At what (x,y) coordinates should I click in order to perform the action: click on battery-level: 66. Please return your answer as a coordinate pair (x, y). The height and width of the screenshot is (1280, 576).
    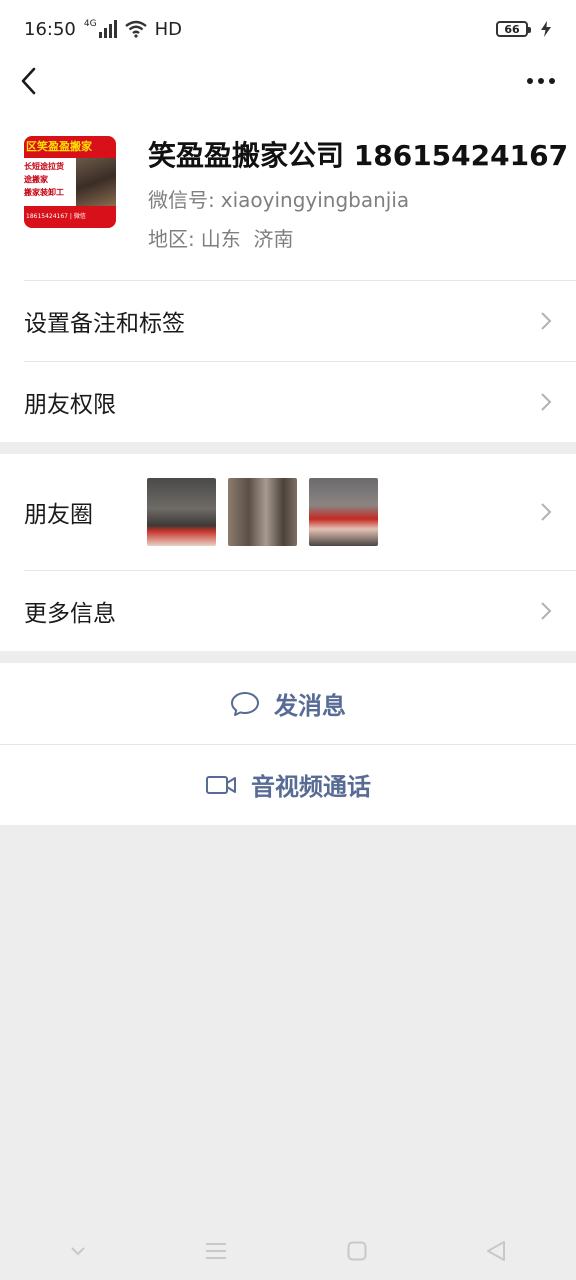
    Looking at the image, I should click on (512, 29).